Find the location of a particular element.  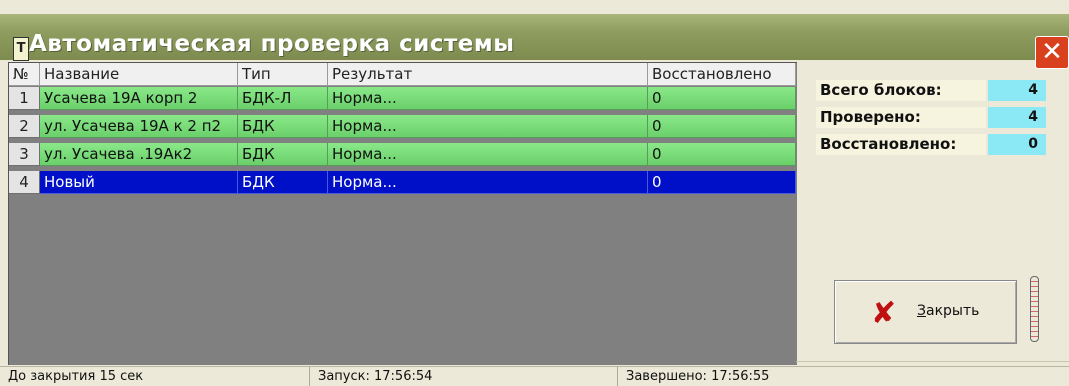

stat-total-label: Всего блоков: is located at coordinates (901, 90).